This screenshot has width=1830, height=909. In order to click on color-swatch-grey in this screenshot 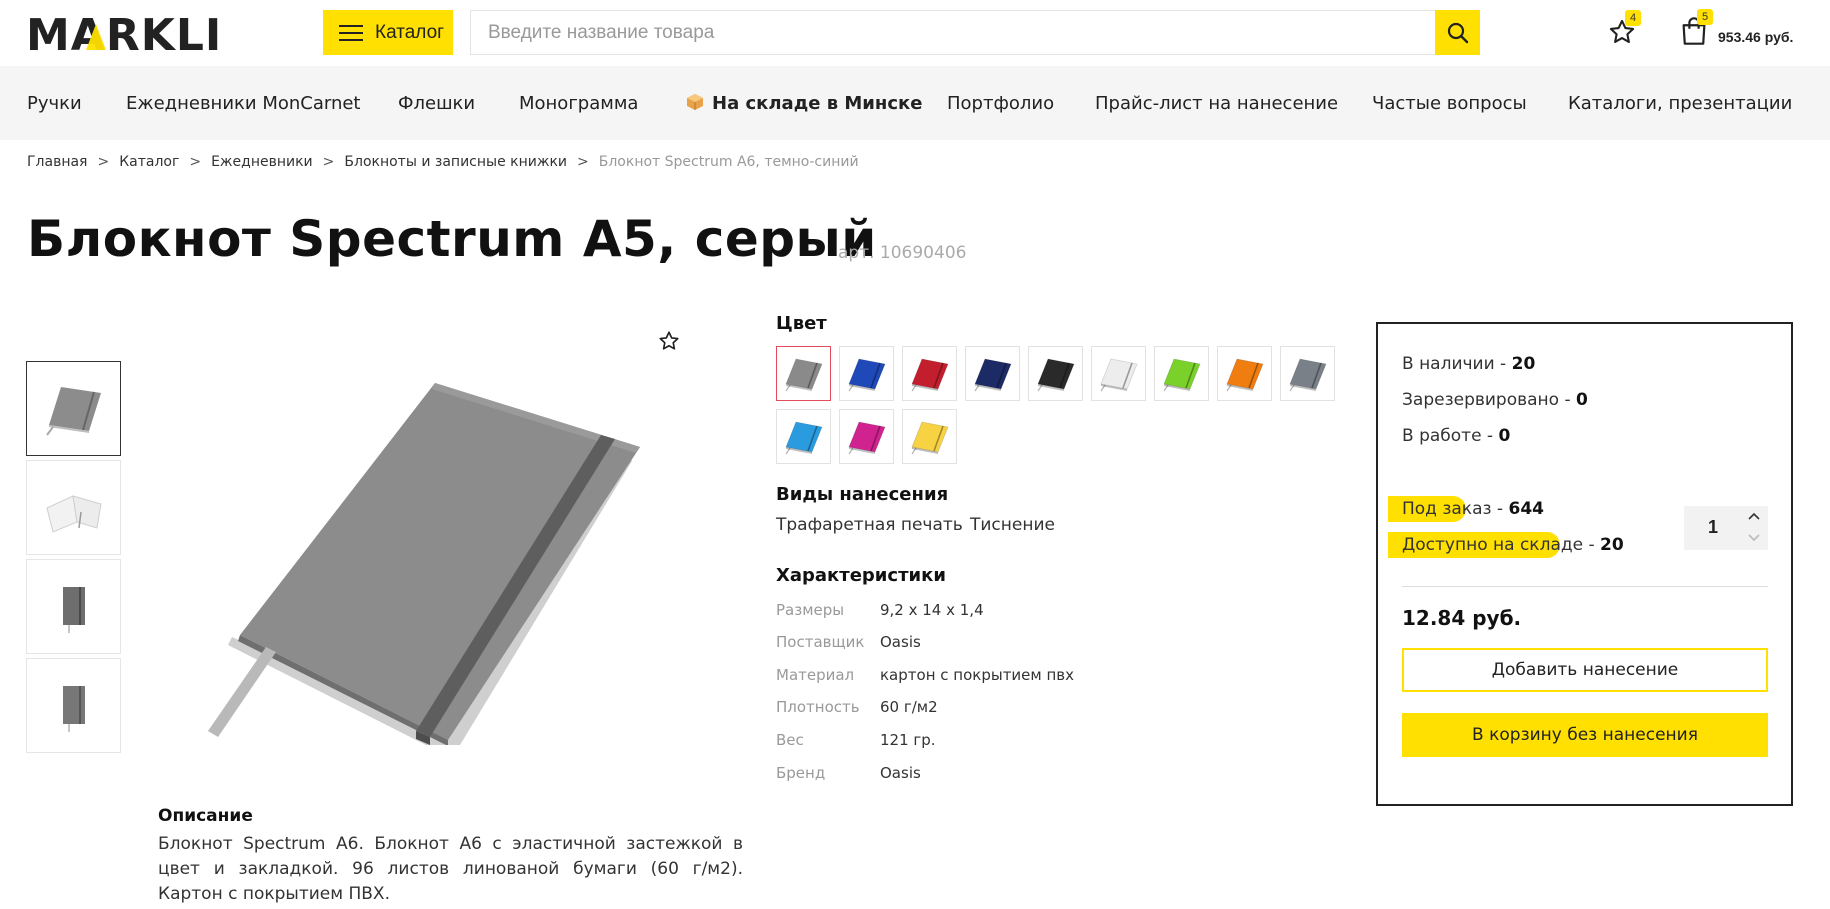, I will do `click(803, 373)`.